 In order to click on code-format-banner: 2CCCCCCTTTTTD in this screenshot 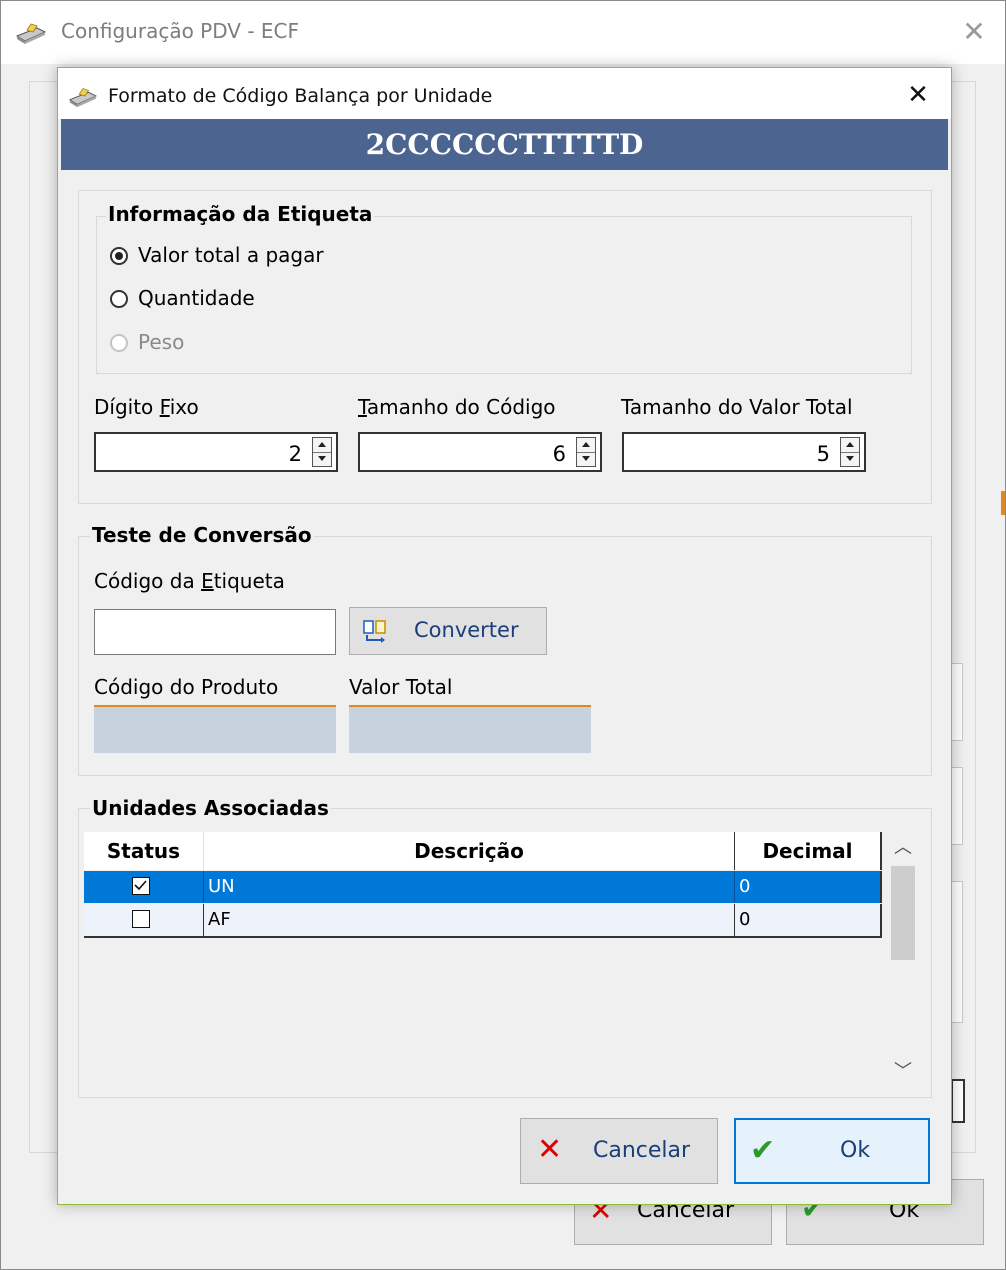, I will do `click(504, 144)`.